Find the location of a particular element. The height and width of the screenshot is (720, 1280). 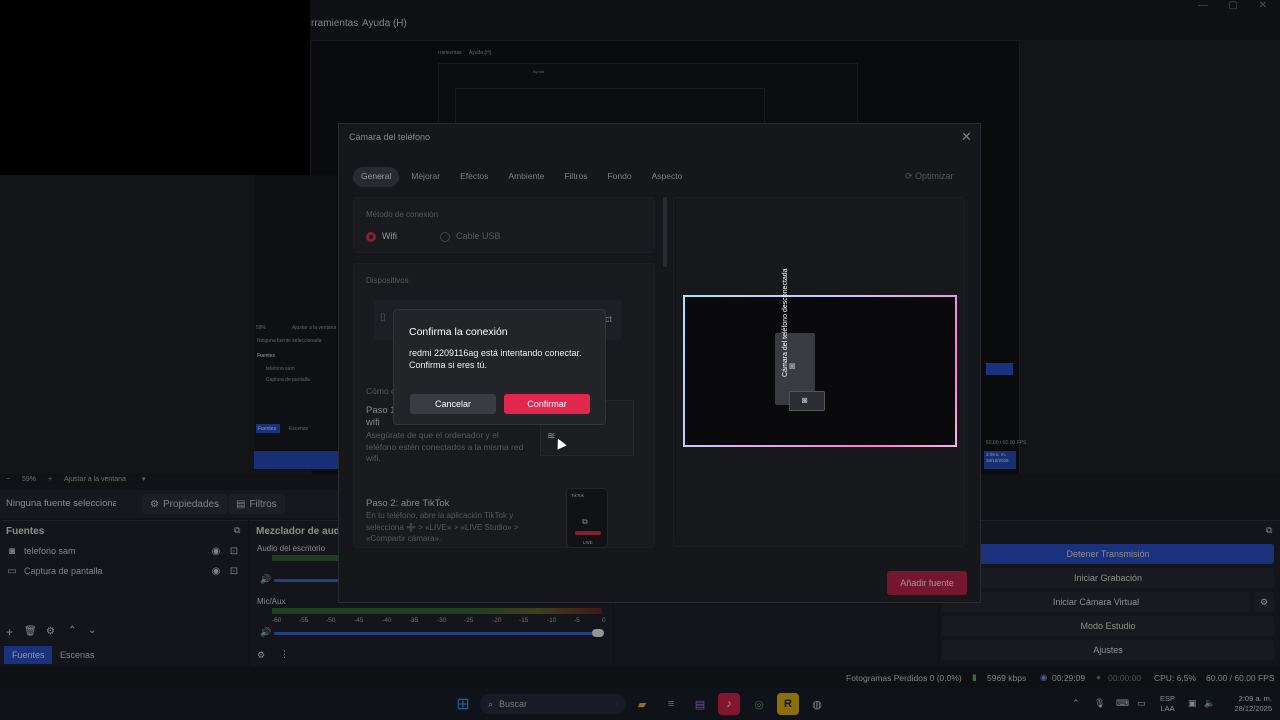

tab-background: Fondo is located at coordinates (619, 177).